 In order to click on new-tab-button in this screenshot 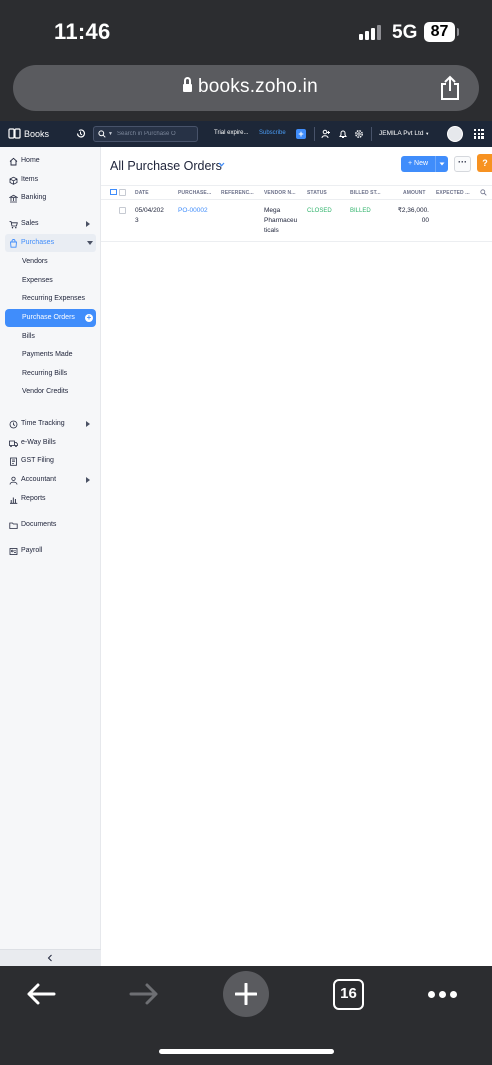, I will do `click(246, 994)`.